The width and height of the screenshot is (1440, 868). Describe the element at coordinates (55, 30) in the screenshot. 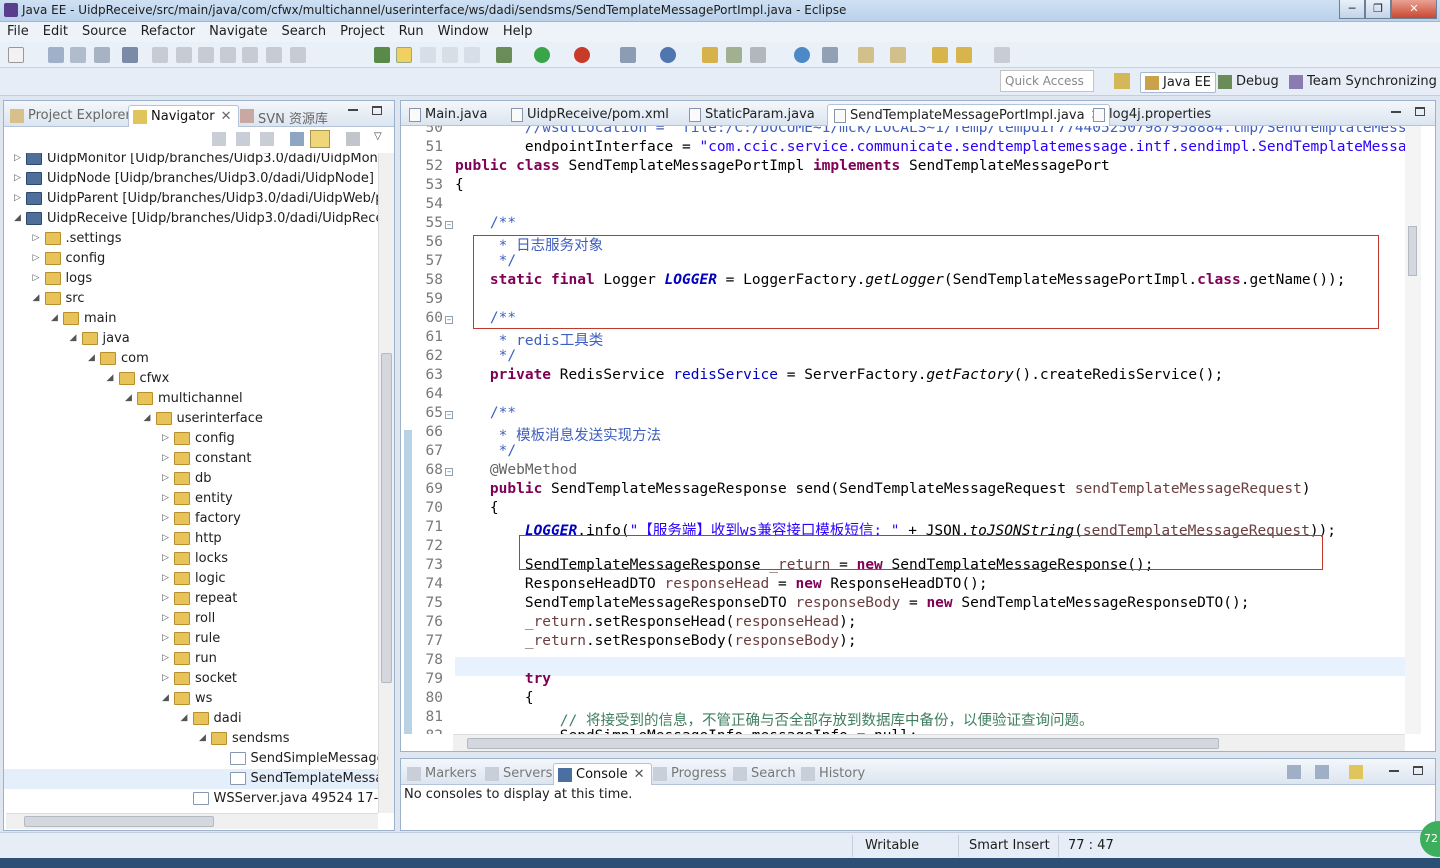

I see `menu-edit: Edit` at that location.